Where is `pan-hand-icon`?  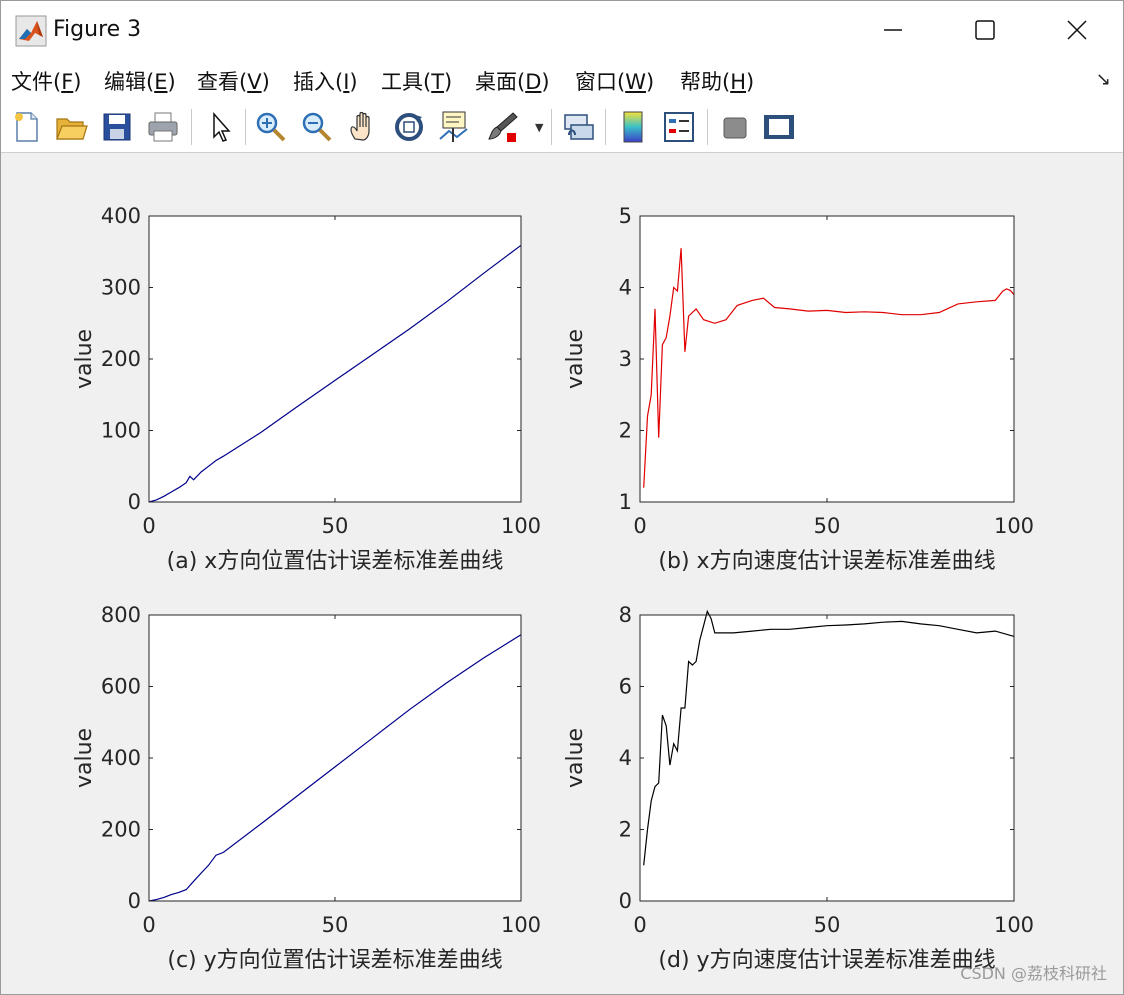
pan-hand-icon is located at coordinates (363, 127).